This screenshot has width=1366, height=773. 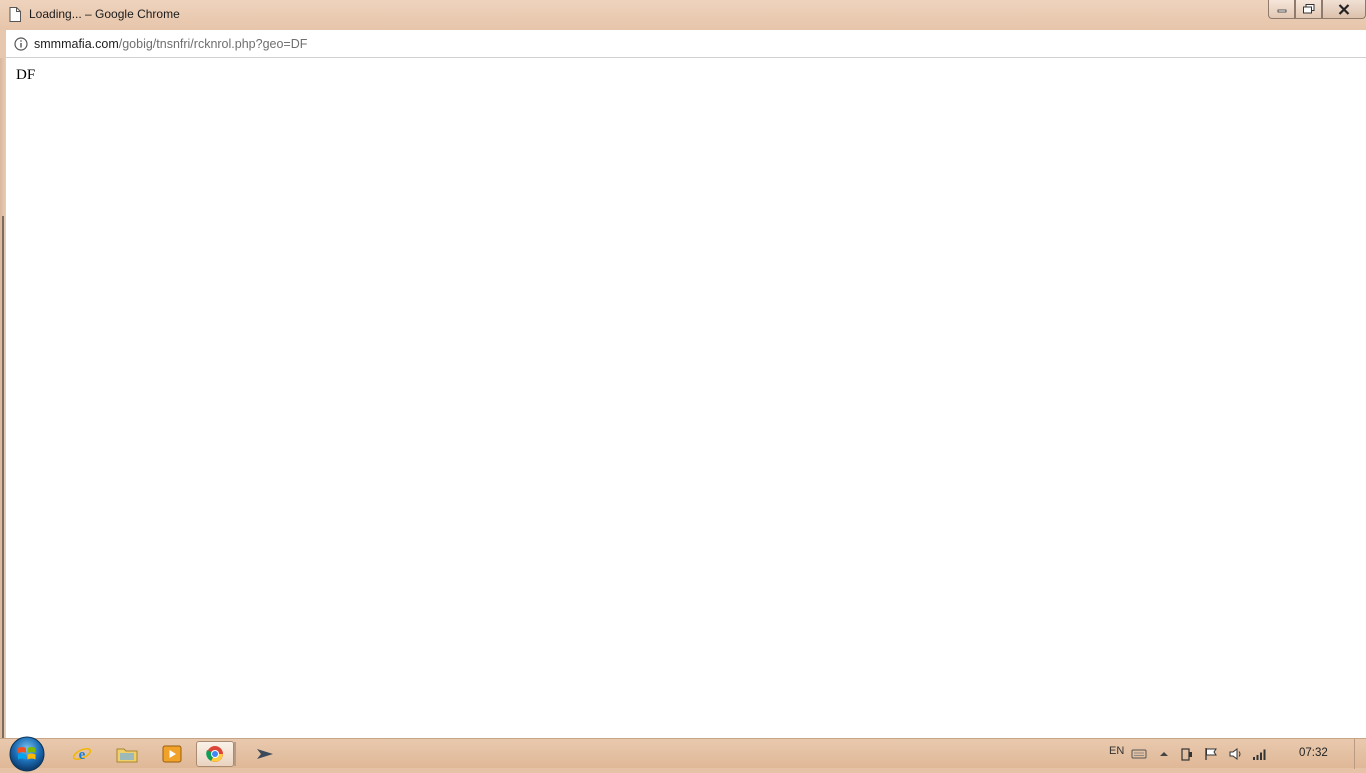 What do you see at coordinates (1313, 753) in the screenshot?
I see `system-clock: 07:32` at bounding box center [1313, 753].